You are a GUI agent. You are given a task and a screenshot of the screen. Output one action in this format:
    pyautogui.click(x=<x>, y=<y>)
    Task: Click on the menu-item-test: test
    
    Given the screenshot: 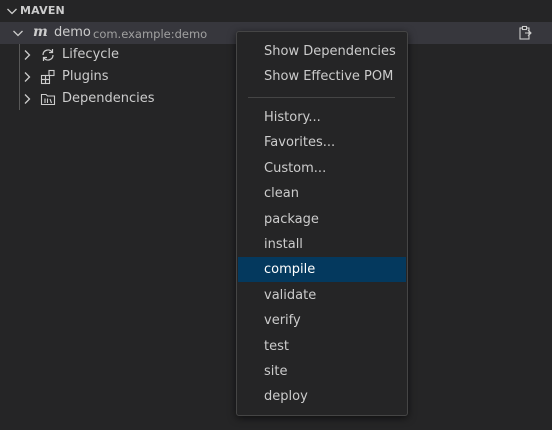 What is the action you would take?
    pyautogui.click(x=322, y=346)
    